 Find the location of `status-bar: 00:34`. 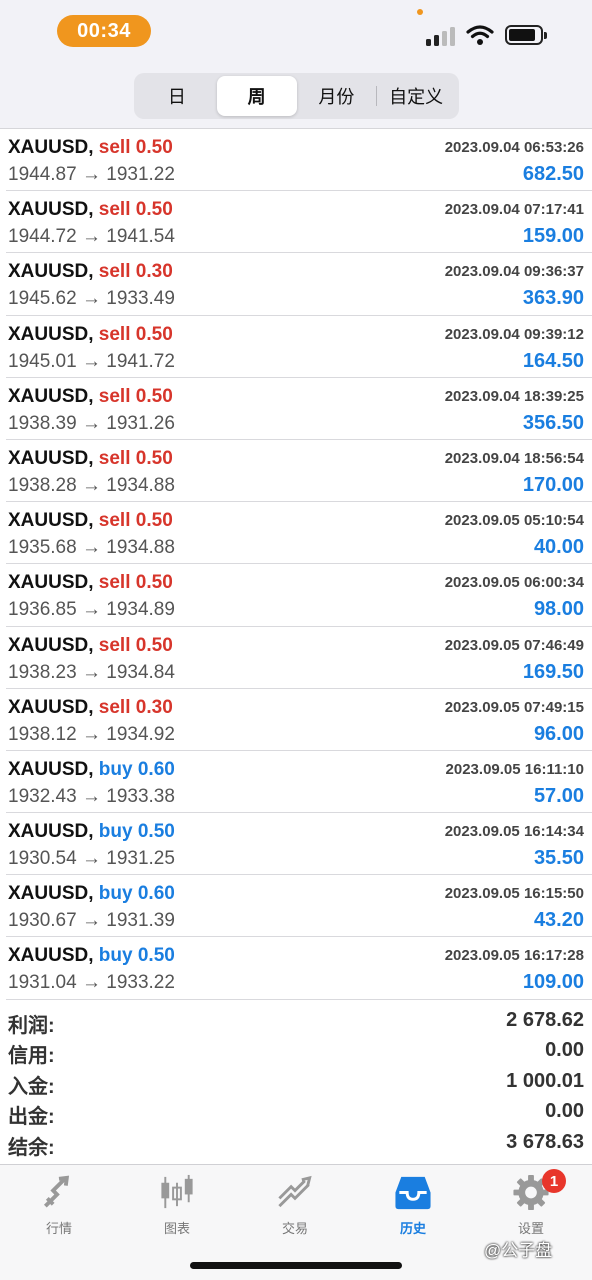

status-bar: 00:34 is located at coordinates (296, 32).